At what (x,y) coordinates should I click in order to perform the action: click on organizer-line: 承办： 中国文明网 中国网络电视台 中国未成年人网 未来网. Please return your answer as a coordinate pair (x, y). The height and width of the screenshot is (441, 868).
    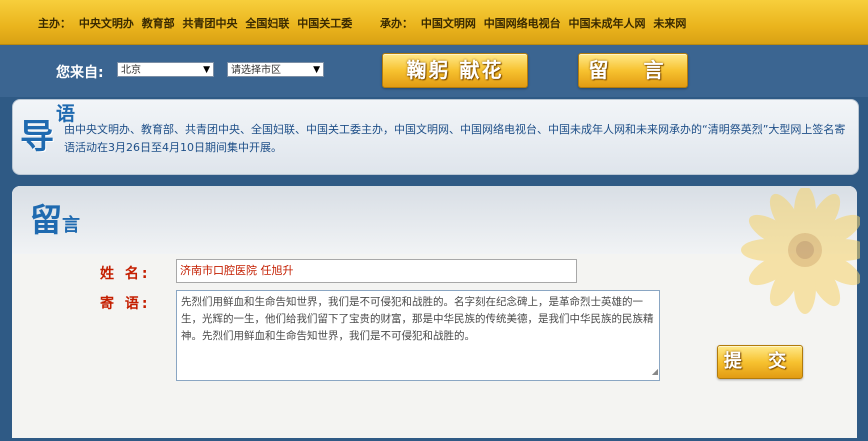
    Looking at the image, I should click on (533, 23).